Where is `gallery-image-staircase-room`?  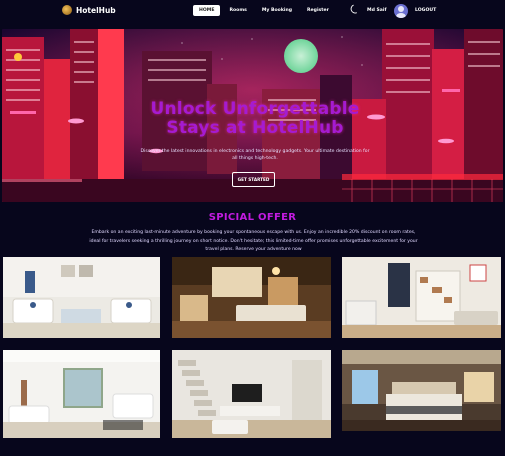 gallery-image-staircase-room is located at coordinates (251, 394).